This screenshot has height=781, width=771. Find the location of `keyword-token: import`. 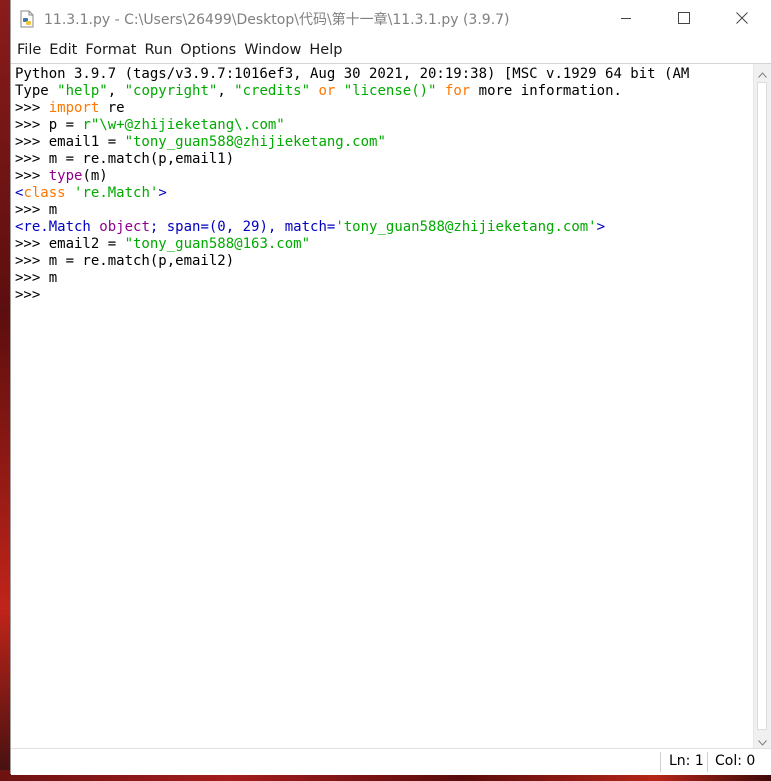

keyword-token: import is located at coordinates (74, 108).